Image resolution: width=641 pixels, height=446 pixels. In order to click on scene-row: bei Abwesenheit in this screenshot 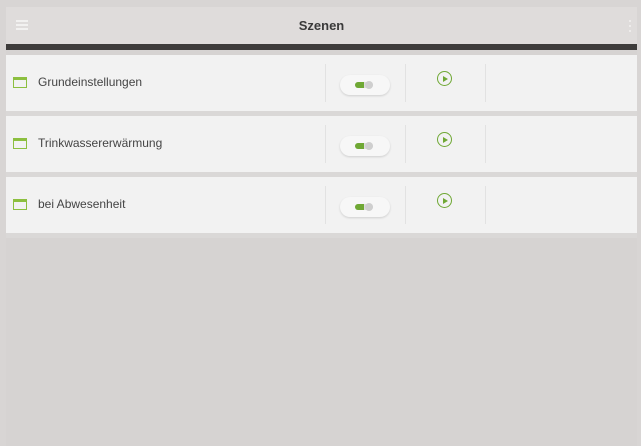, I will do `click(321, 207)`.